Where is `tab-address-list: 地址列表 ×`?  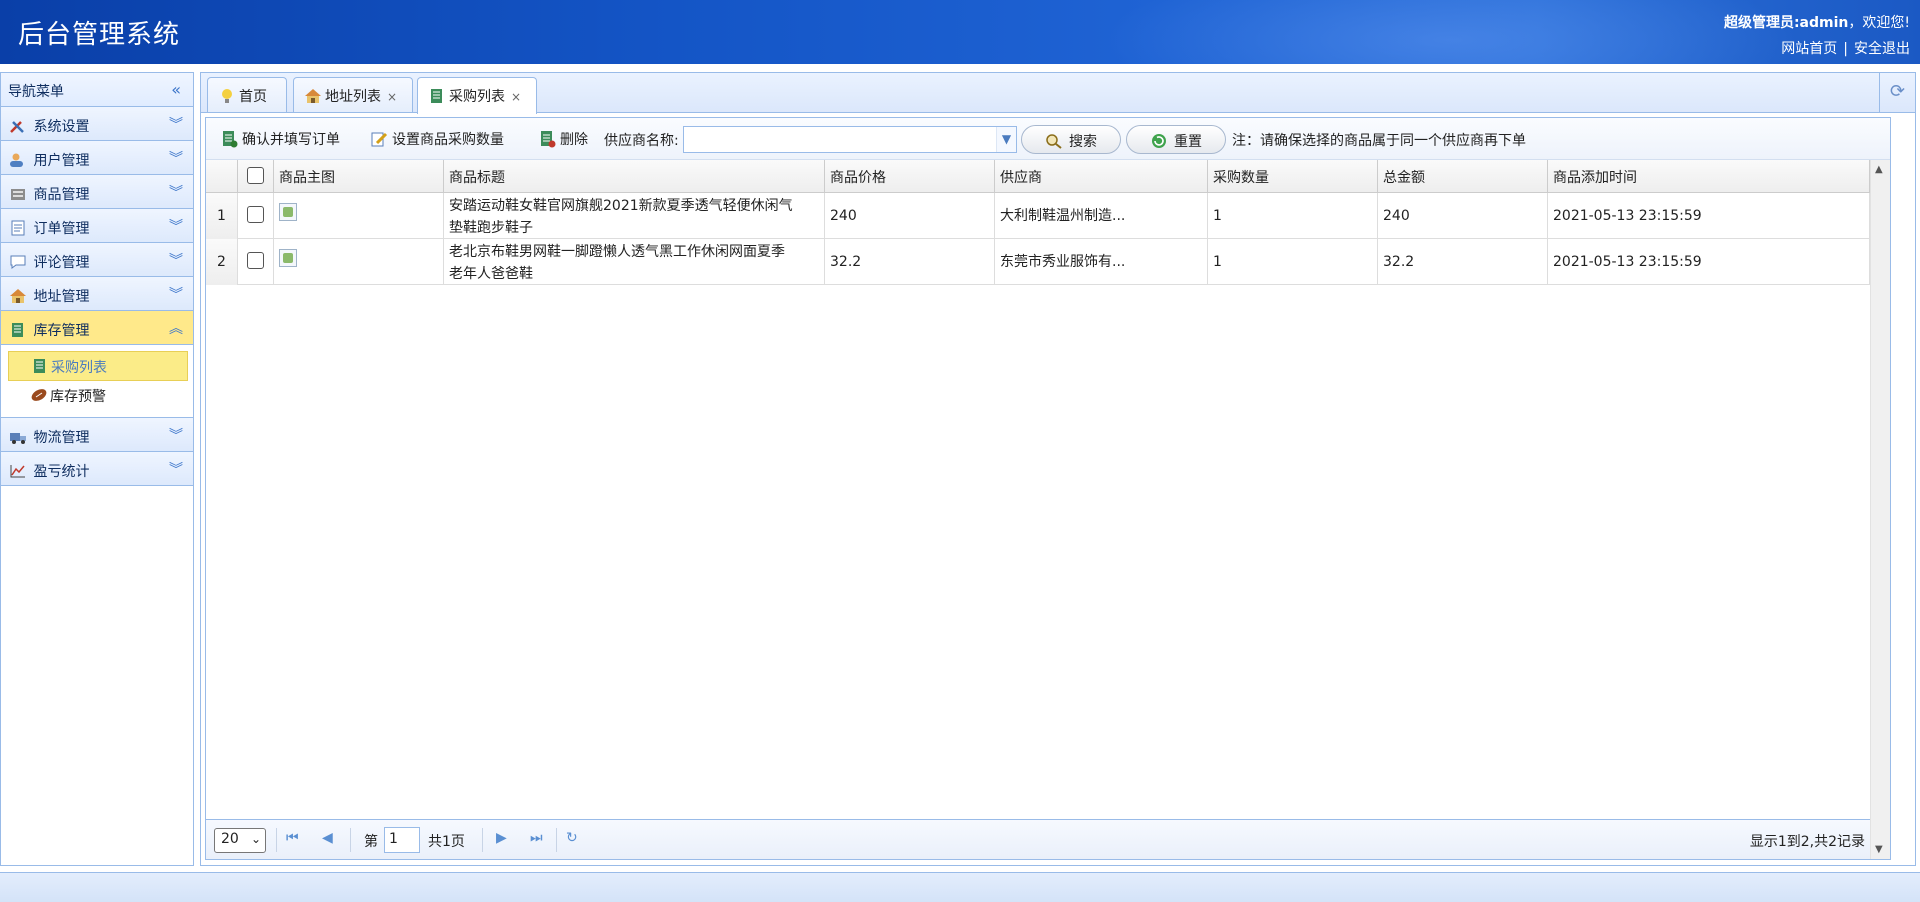
tab-address-list: 地址列表 × is located at coordinates (353, 94).